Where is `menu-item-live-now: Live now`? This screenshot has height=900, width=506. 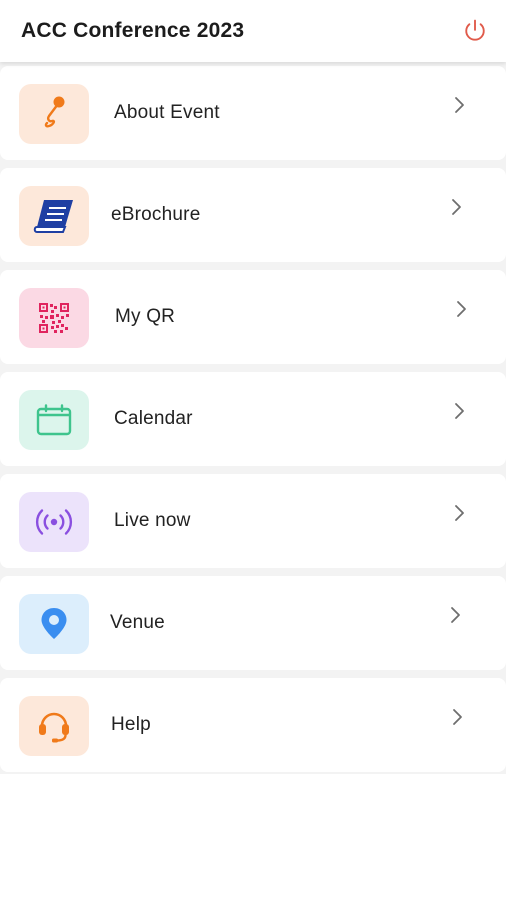
menu-item-live-now: Live now is located at coordinates (253, 521).